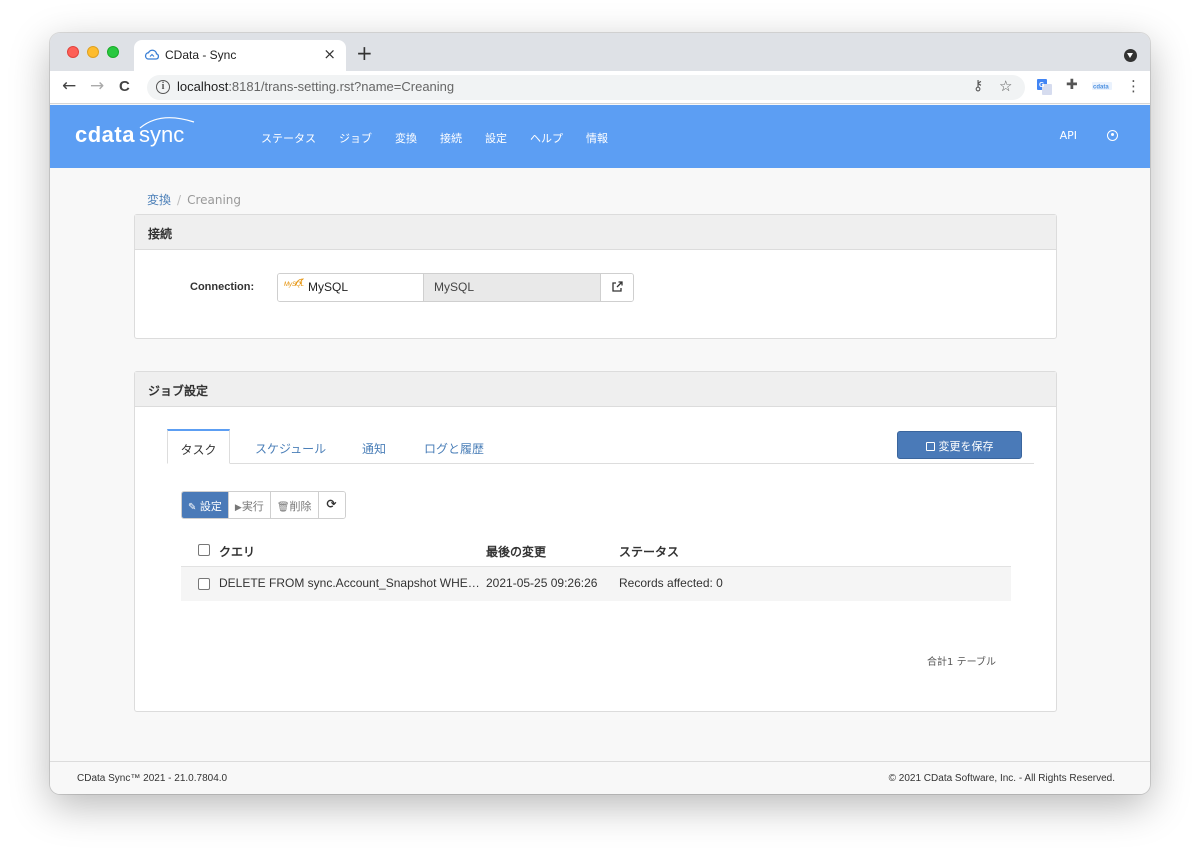 The width and height of the screenshot is (1200, 860). I want to click on footer-version: CData Sync™ 2021 - 21.0.7804.0, so click(152, 778).